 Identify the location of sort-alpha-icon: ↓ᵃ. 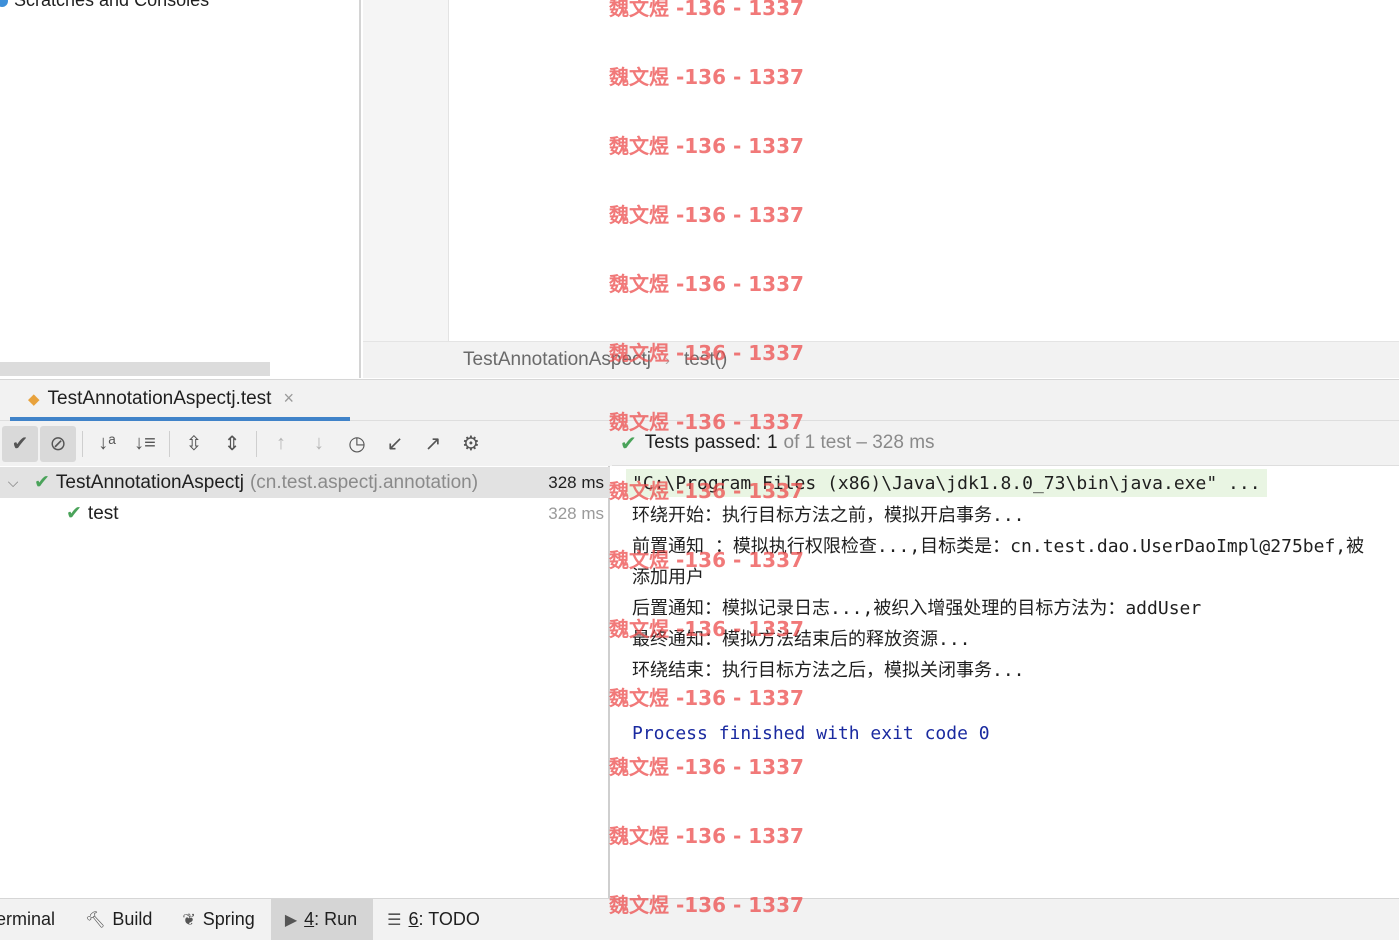
(107, 443).